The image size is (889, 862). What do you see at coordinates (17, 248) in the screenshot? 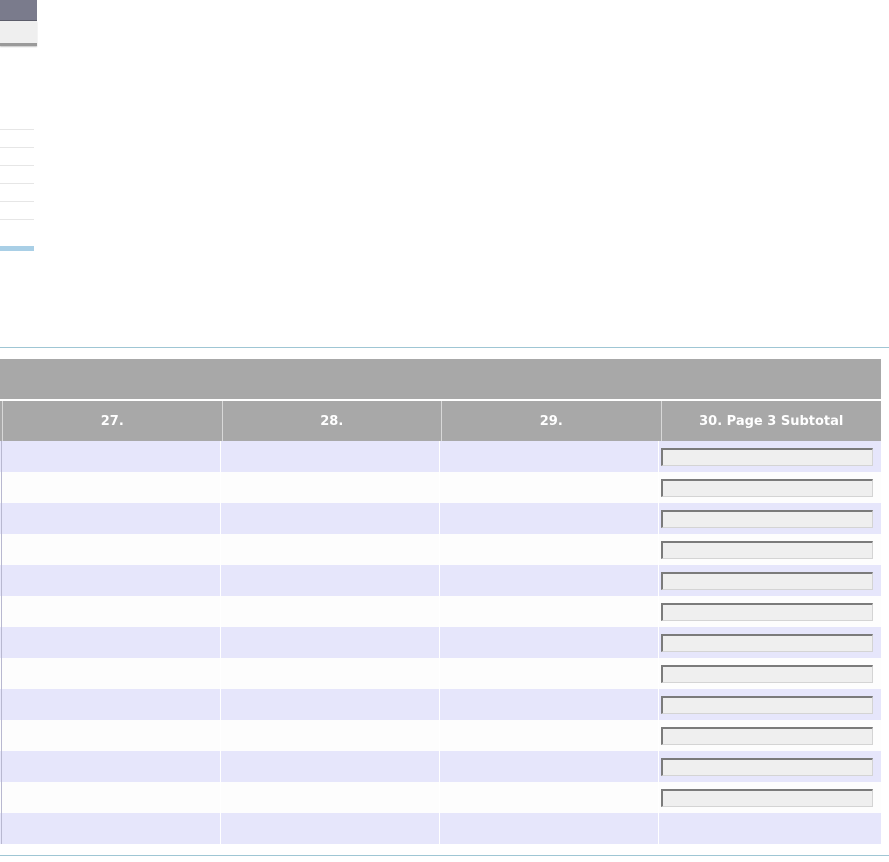
I see `selected-item-indicator` at bounding box center [17, 248].